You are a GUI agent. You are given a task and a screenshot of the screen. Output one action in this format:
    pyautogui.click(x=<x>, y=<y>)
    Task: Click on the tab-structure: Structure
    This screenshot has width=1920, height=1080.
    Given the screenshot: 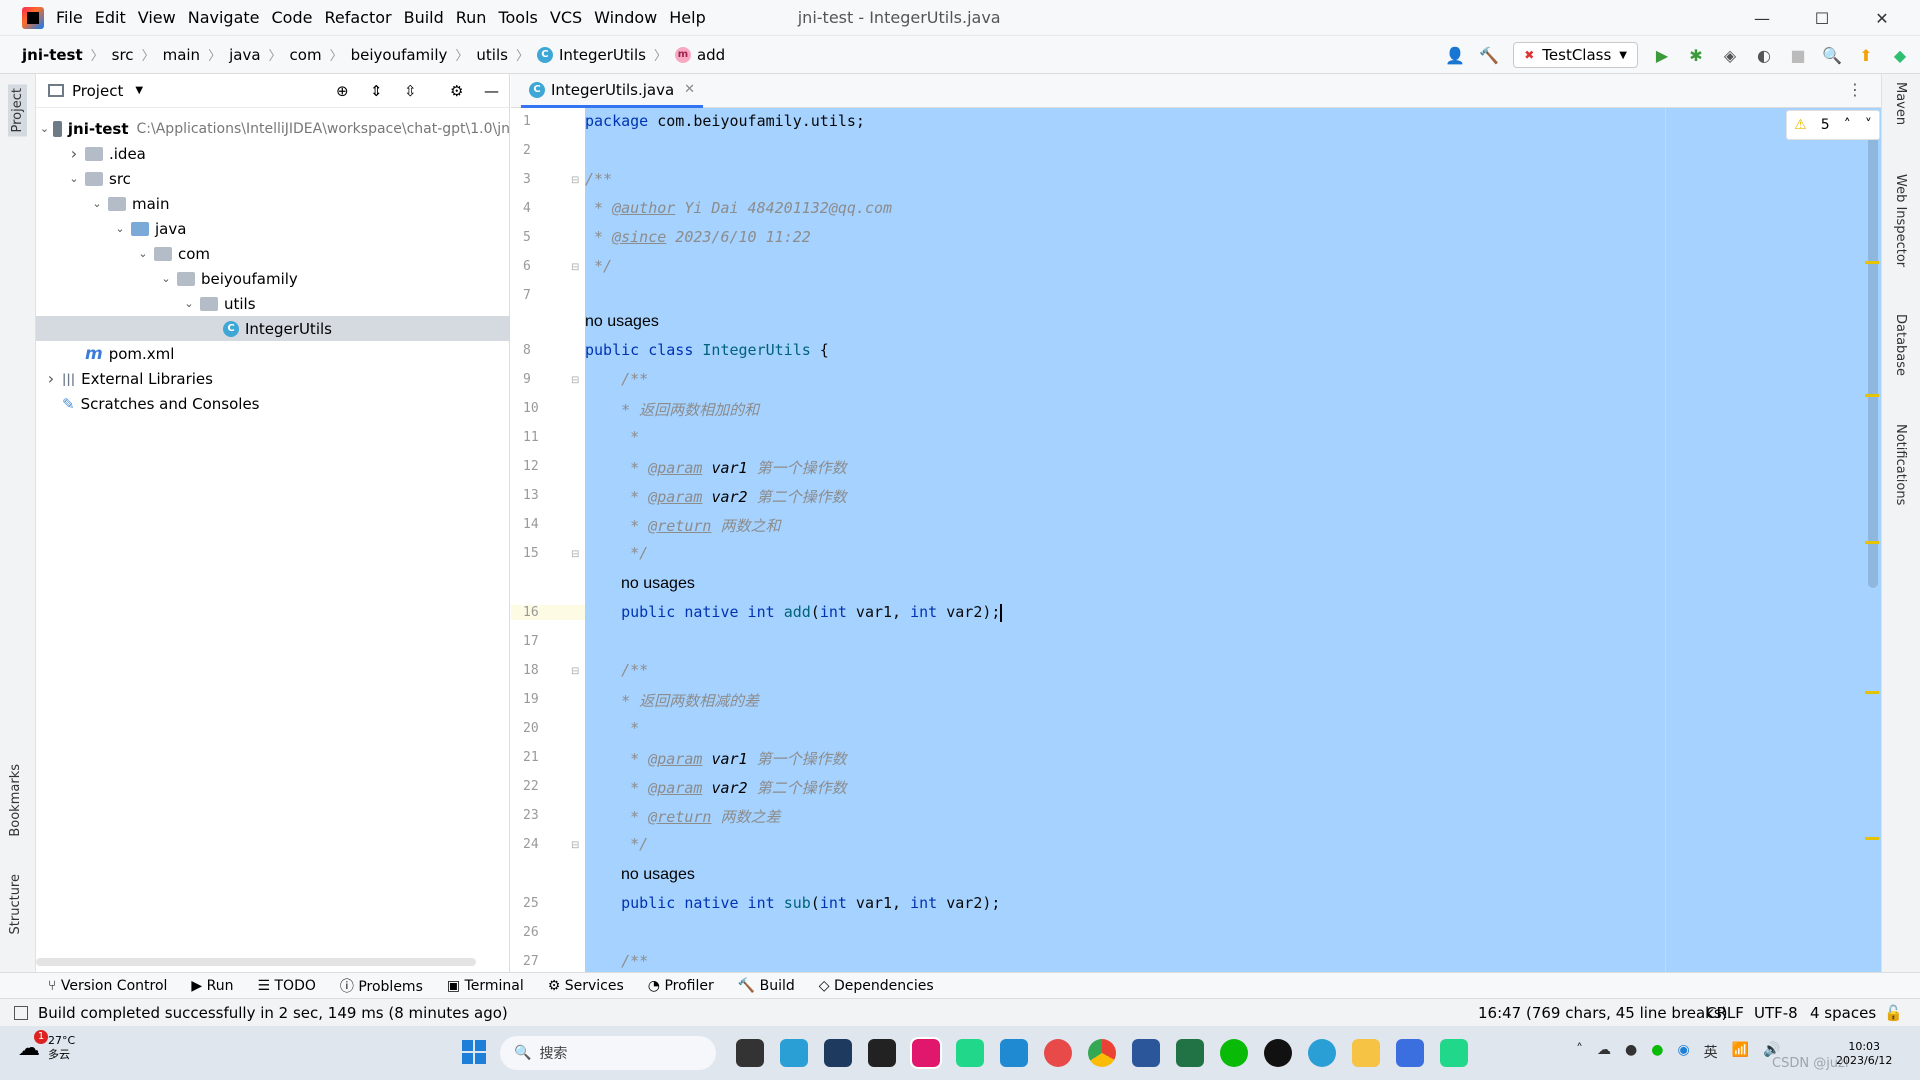 What is the action you would take?
    pyautogui.click(x=15, y=904)
    